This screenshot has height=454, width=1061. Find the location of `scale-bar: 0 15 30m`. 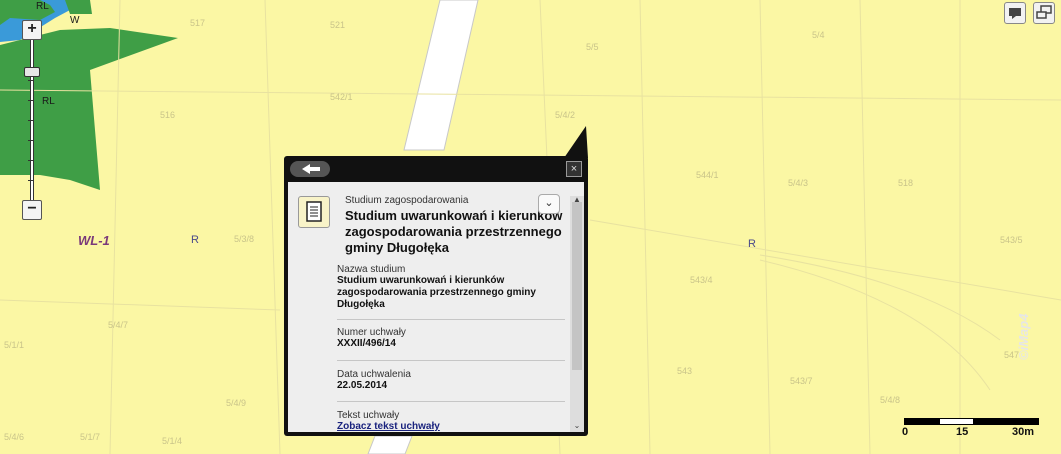

scale-bar: 0 15 30m is located at coordinates (972, 433).